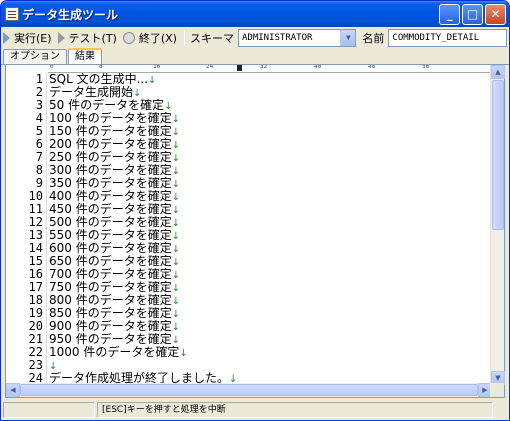 Image resolution: width=510 pixels, height=421 pixels. I want to click on app-icon, so click(12, 14).